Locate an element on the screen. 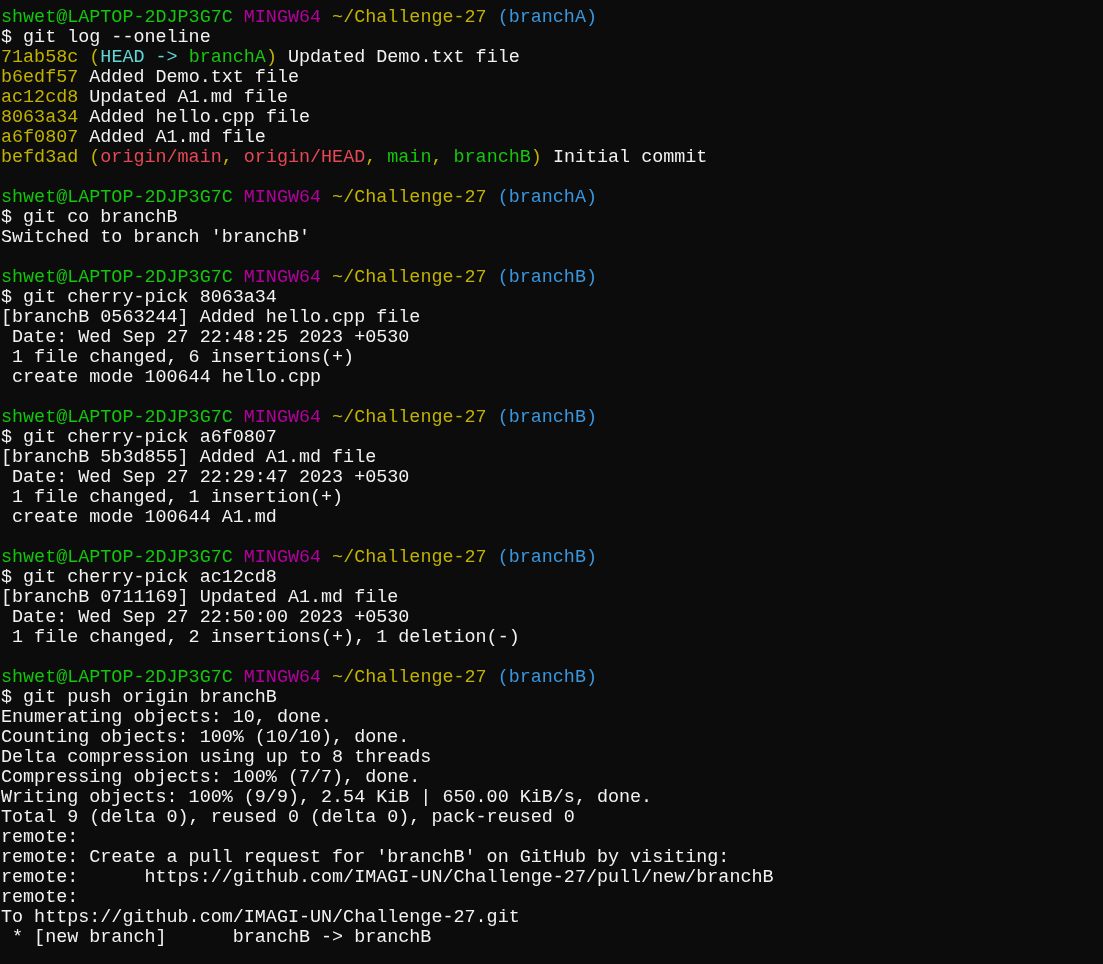 The height and width of the screenshot is (964, 1103). output-line: Compressing objects: 100% (7/7), done. is located at coordinates (211, 778).